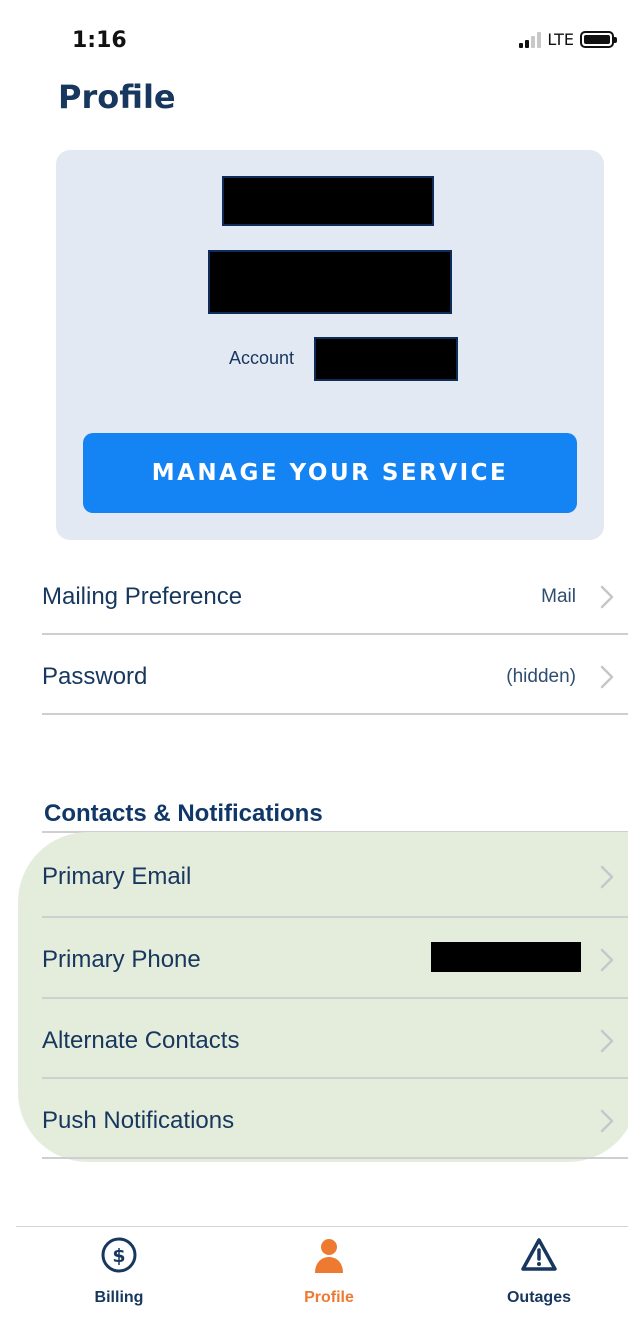 This screenshot has height=1320, width=628. Describe the element at coordinates (330, 473) in the screenshot. I see `manage-your-service-button: MANAGE YOUR SERVICE` at that location.